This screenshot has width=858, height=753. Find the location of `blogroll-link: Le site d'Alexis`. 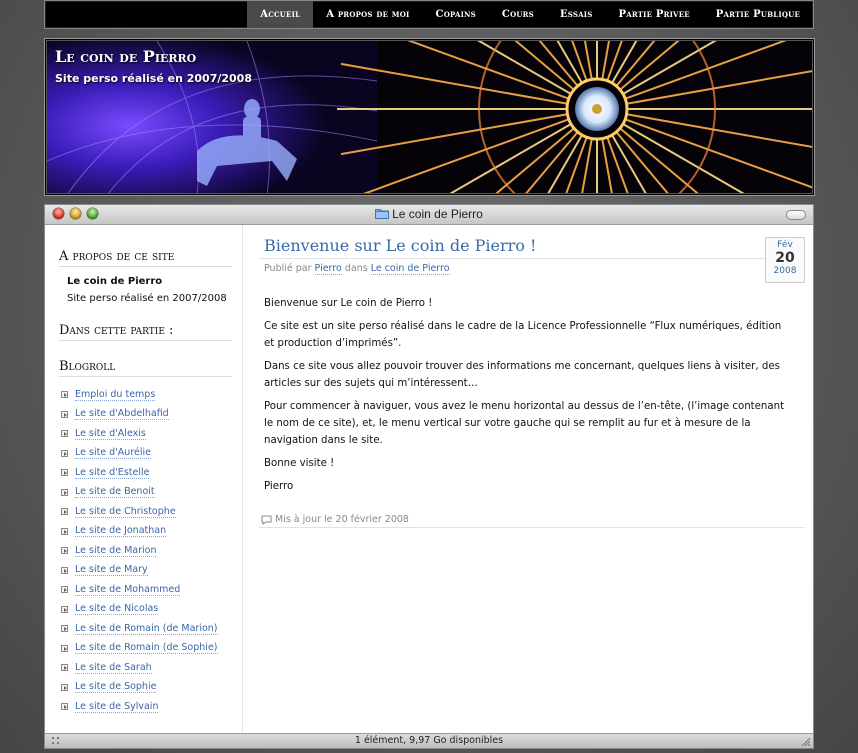

blogroll-link: Le site d'Alexis is located at coordinates (110, 434).